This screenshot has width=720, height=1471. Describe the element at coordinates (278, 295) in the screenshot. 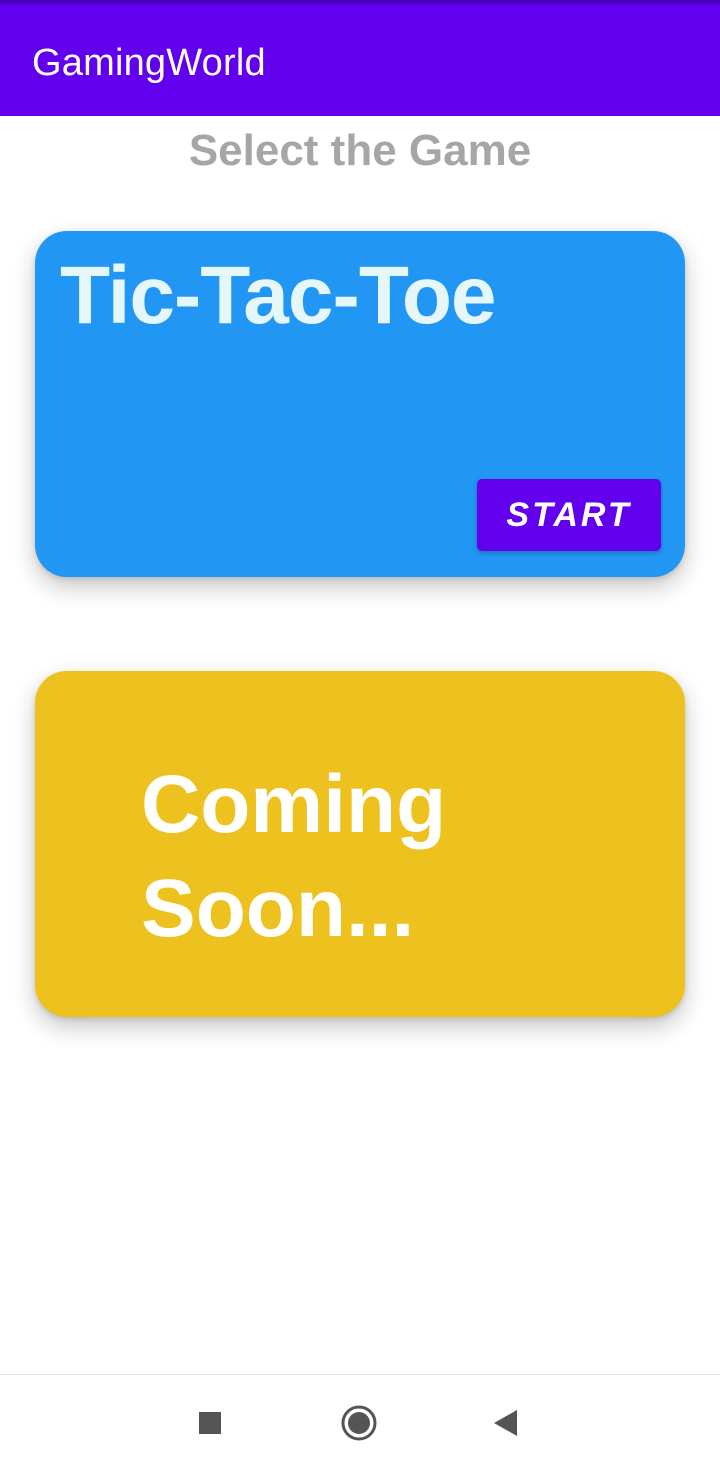

I see `tic-tac-toe-title: Tic-Tac-Toe` at that location.